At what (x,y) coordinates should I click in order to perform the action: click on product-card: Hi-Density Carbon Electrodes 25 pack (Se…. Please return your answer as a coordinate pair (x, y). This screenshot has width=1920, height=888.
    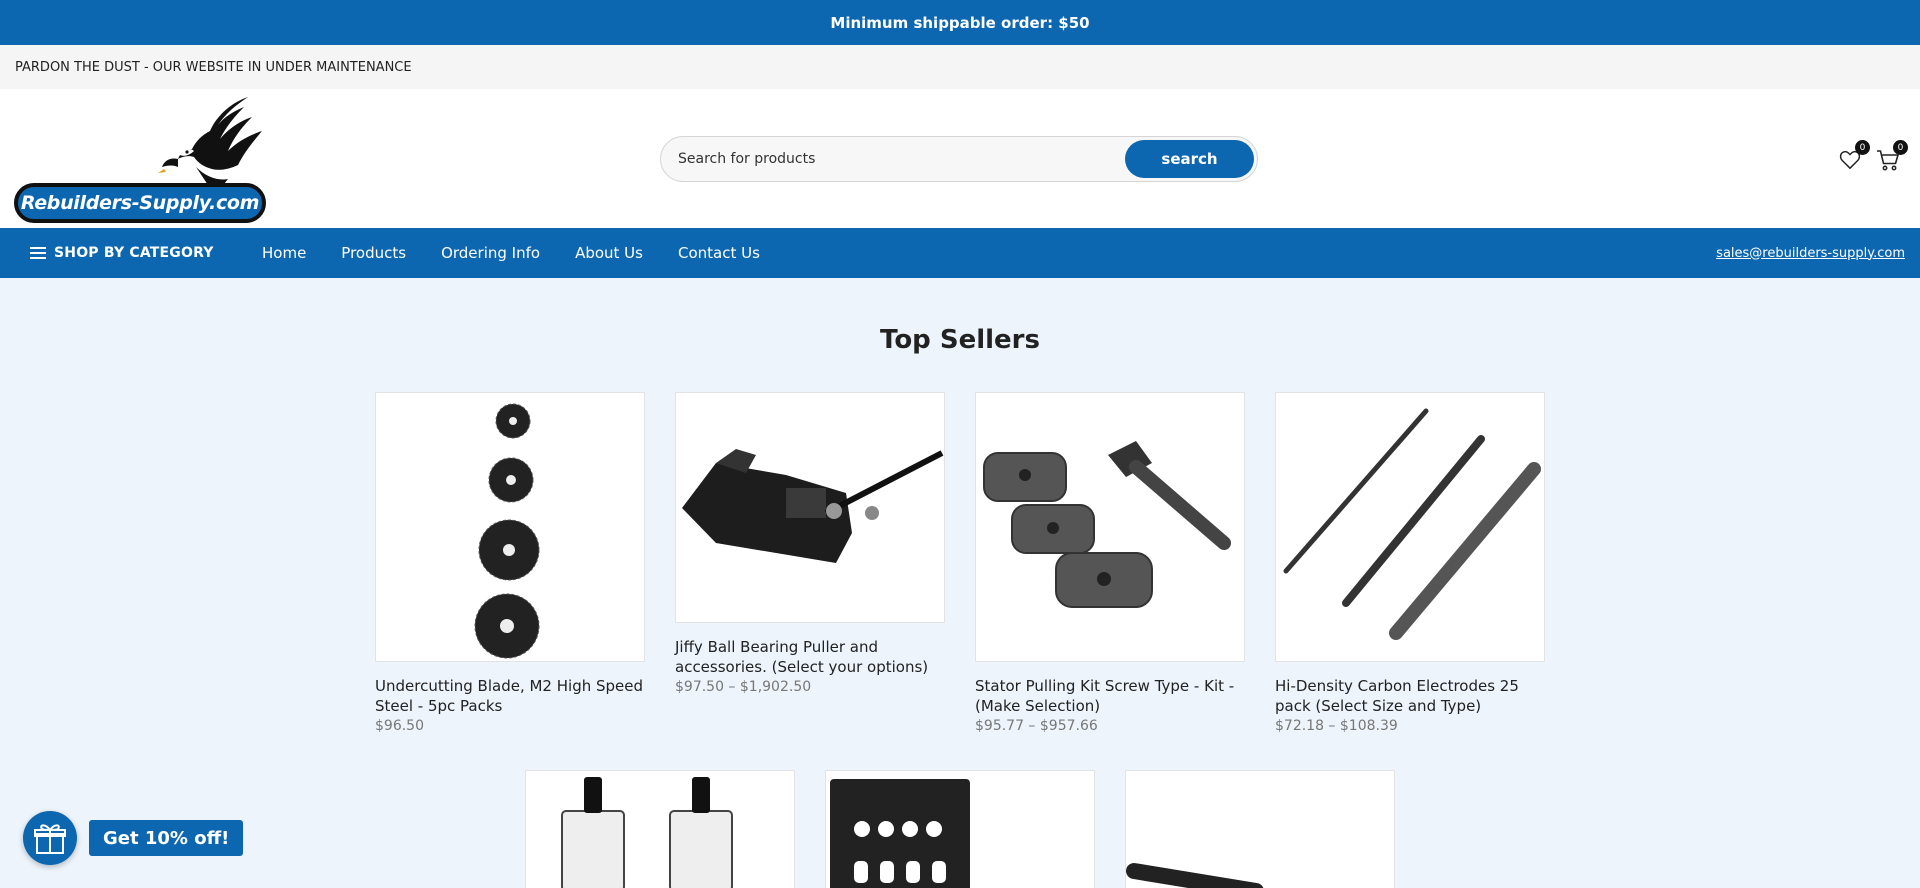
    Looking at the image, I should click on (1410, 563).